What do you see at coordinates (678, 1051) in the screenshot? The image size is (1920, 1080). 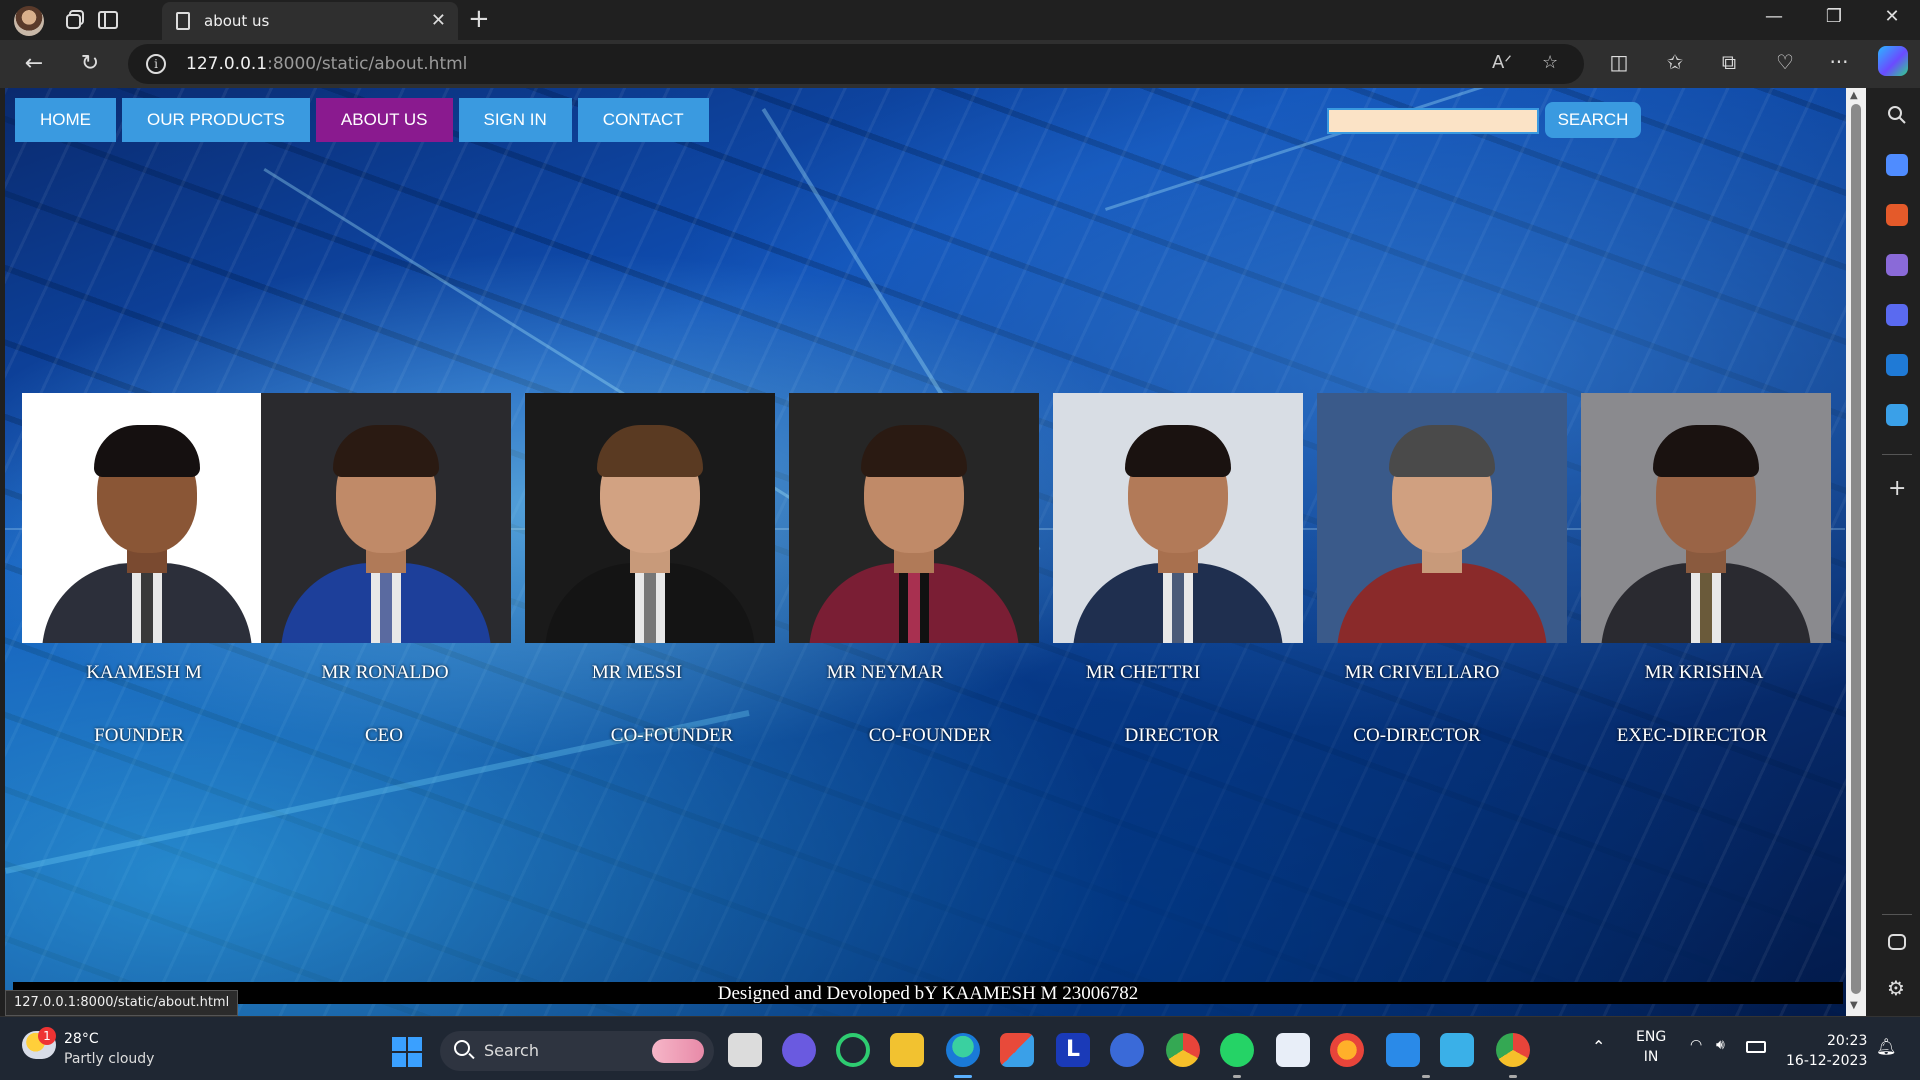 I see `search-highlight-icon` at bounding box center [678, 1051].